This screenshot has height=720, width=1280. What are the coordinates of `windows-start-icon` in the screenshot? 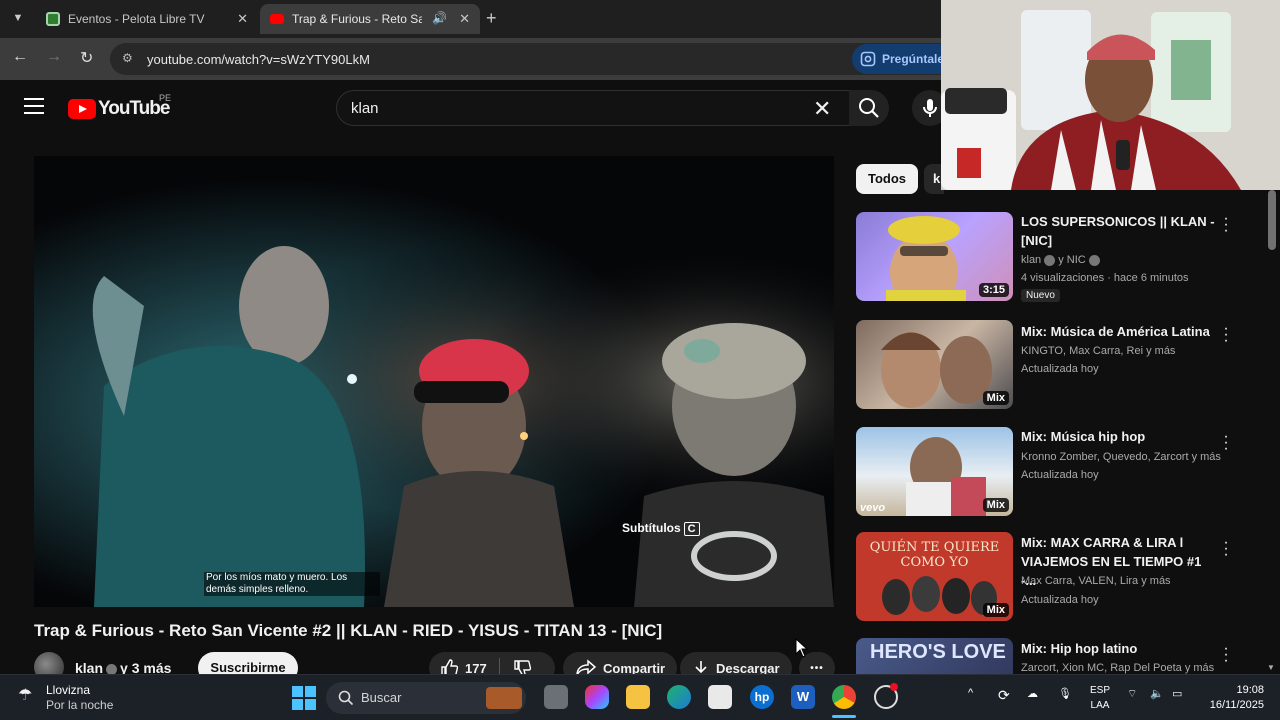 It's located at (304, 698).